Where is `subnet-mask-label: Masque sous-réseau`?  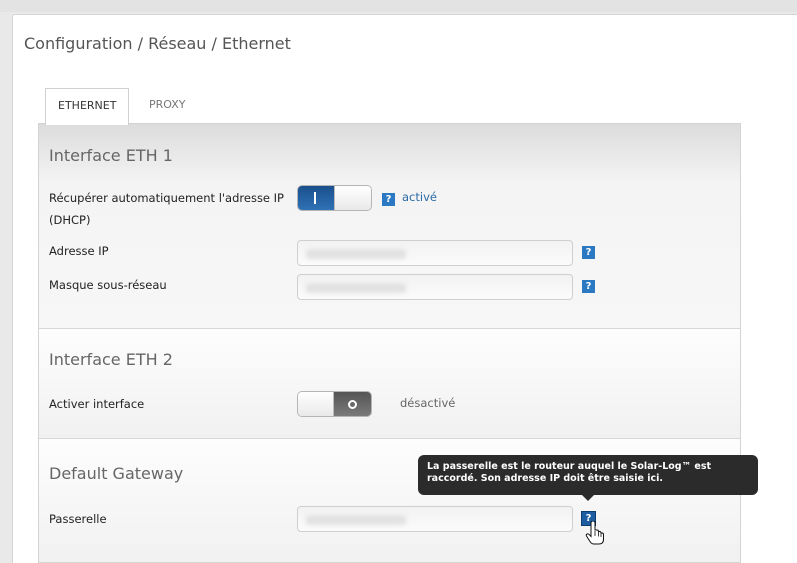
subnet-mask-label: Masque sous-réseau is located at coordinates (108, 285).